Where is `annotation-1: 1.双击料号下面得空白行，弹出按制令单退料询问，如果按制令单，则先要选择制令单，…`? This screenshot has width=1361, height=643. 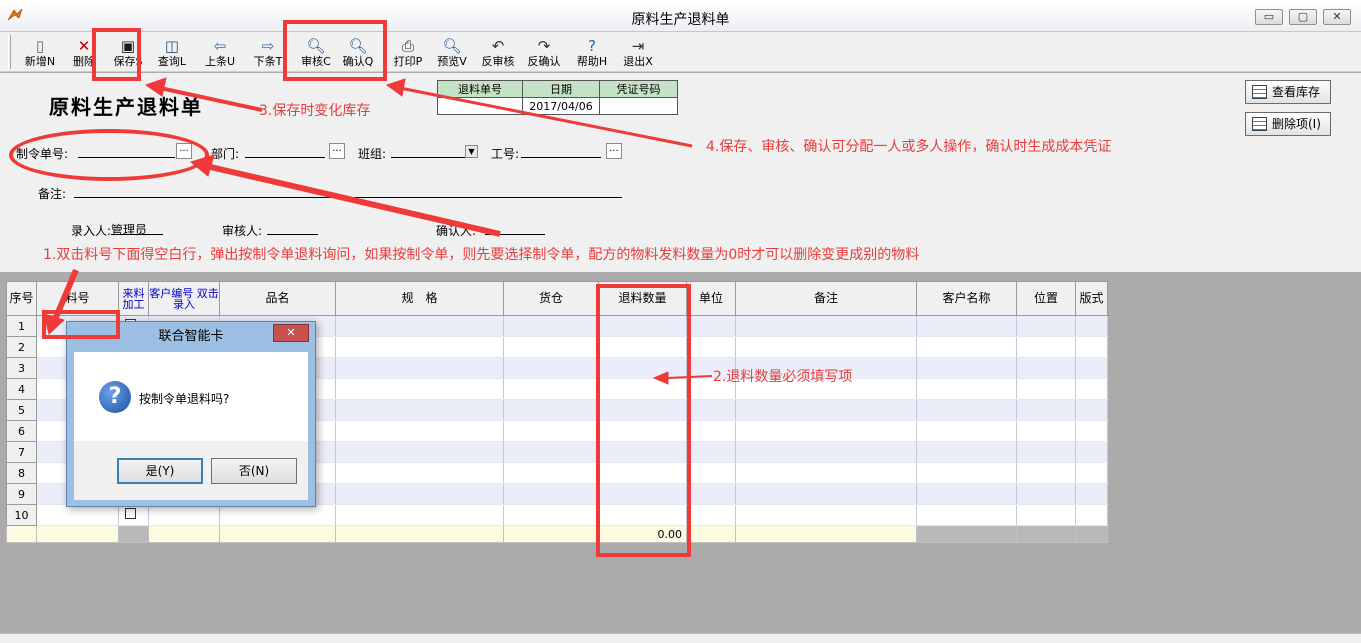 annotation-1: 1.双击料号下面得空白行，弹出按制令单退料询问，如果按制令单，则先要选择制令单，… is located at coordinates (481, 255).